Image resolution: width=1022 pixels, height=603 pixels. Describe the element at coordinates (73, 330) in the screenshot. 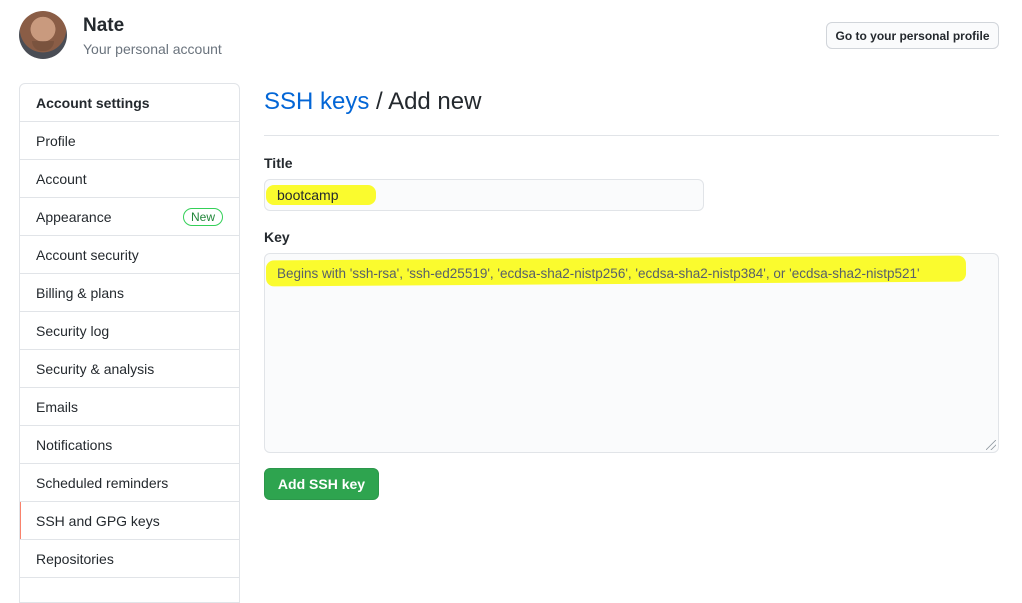

I see `sidebar-item-label: Security log` at that location.